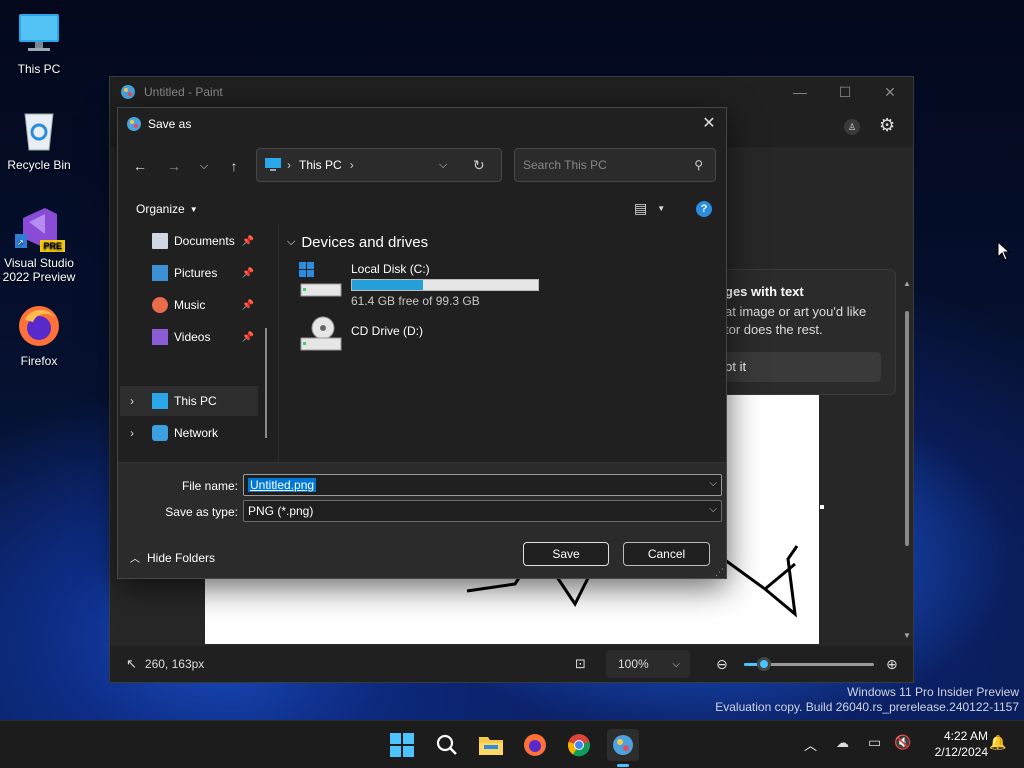 The image size is (1024, 768). Describe the element at coordinates (135, 559) in the screenshot. I see `chevron-up-icon: ︿` at that location.